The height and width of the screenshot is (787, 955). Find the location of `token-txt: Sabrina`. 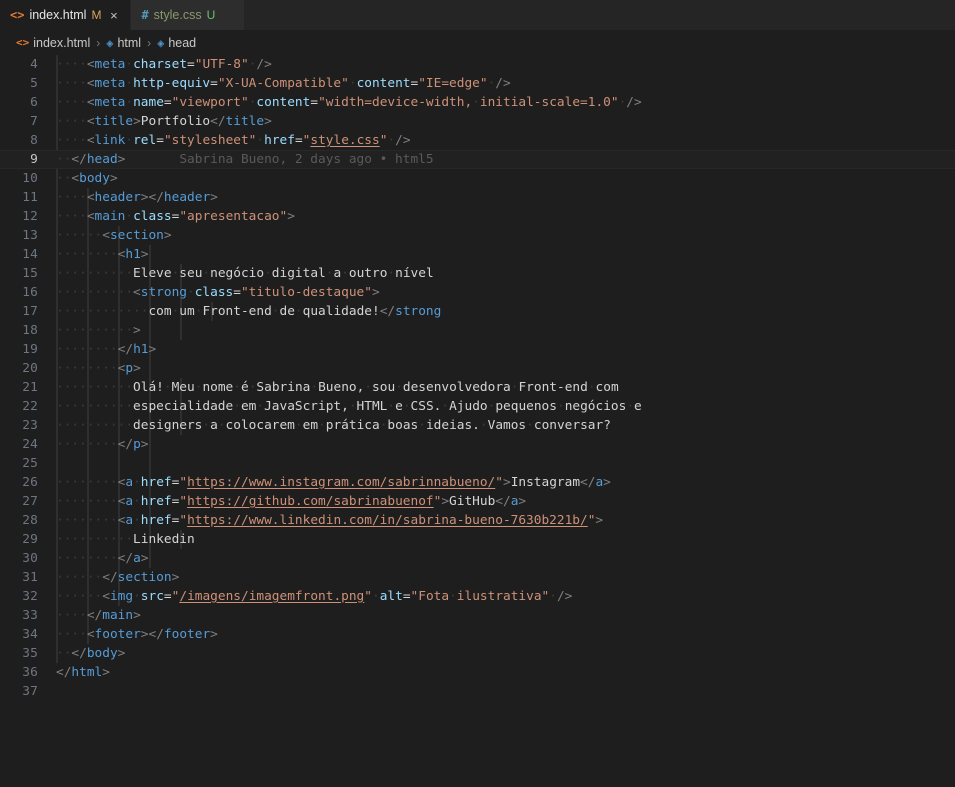

token-txt: Sabrina is located at coordinates (283, 387).